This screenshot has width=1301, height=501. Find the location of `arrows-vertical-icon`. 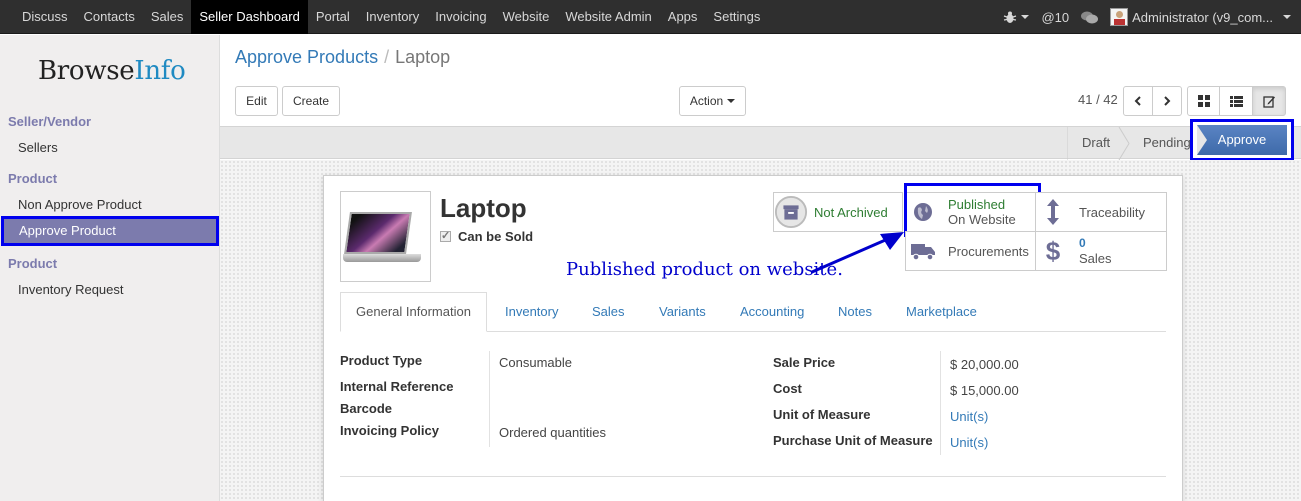

arrows-vertical-icon is located at coordinates (1053, 212).